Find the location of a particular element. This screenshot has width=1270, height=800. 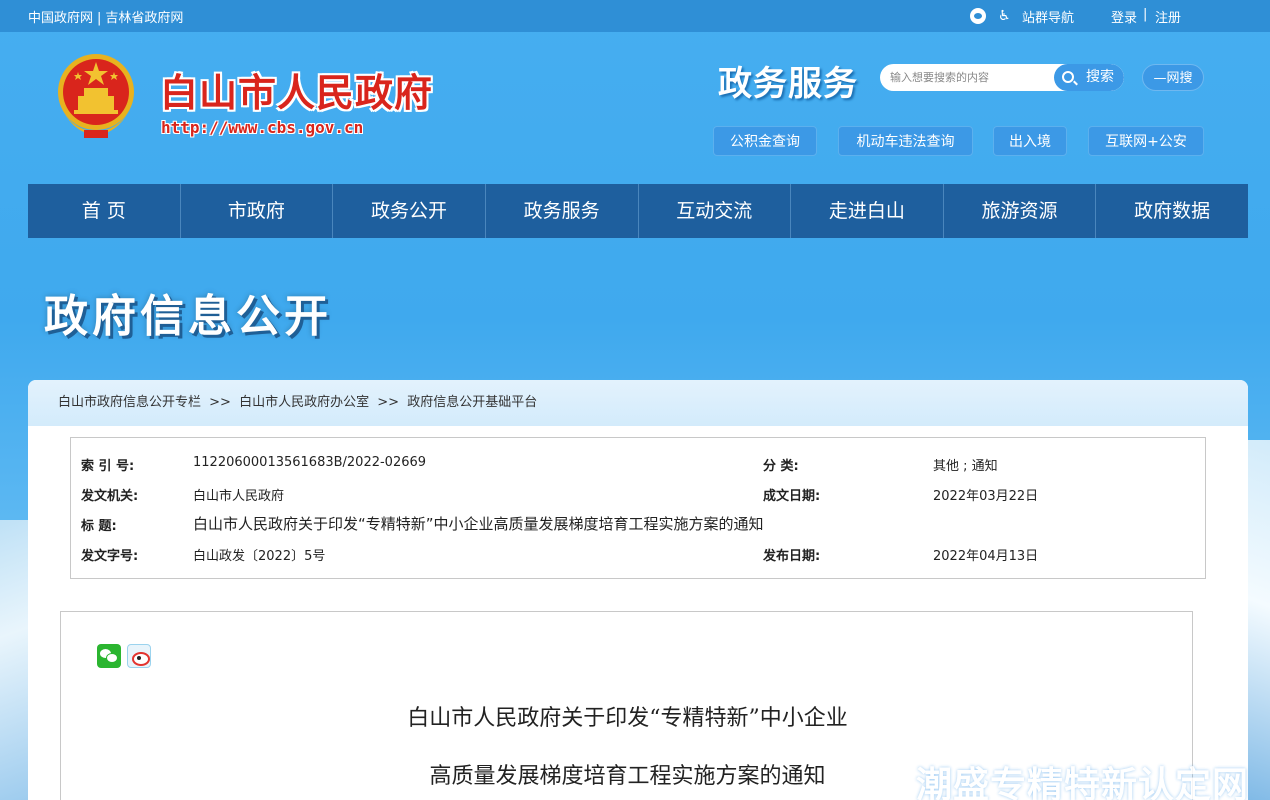

search-icon is located at coordinates (1068, 77).